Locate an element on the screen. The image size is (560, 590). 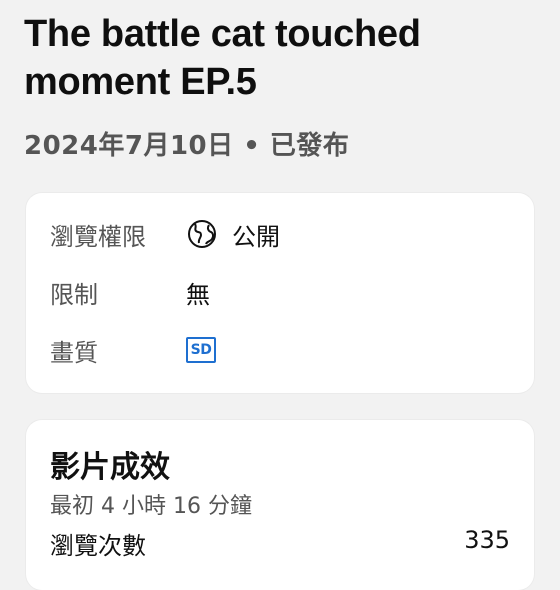
performance-title: 影片成效 is located at coordinates (110, 467).